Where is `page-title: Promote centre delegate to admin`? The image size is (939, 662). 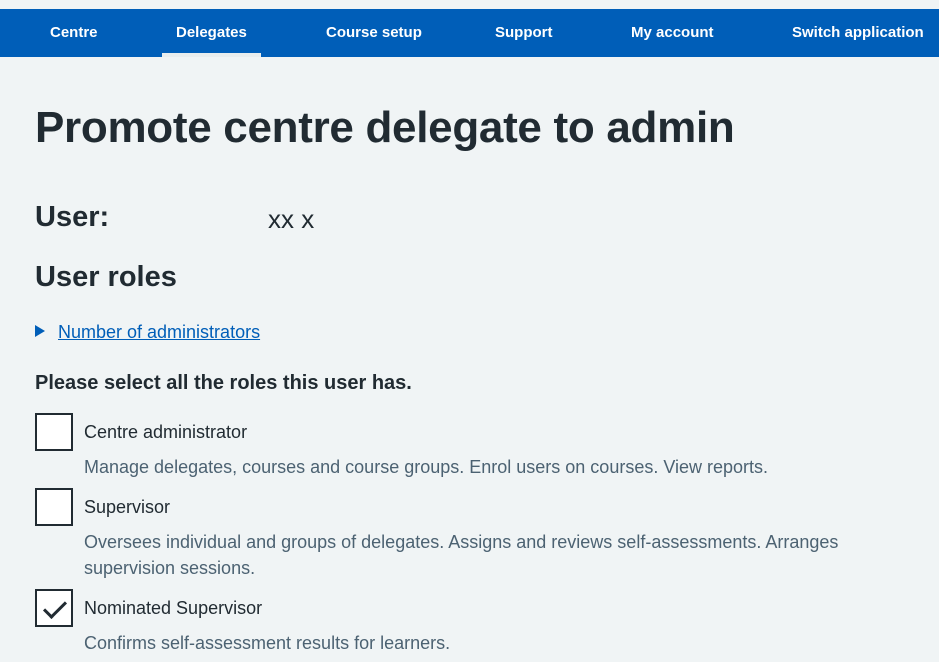
page-title: Promote centre delegate to admin is located at coordinates (385, 127).